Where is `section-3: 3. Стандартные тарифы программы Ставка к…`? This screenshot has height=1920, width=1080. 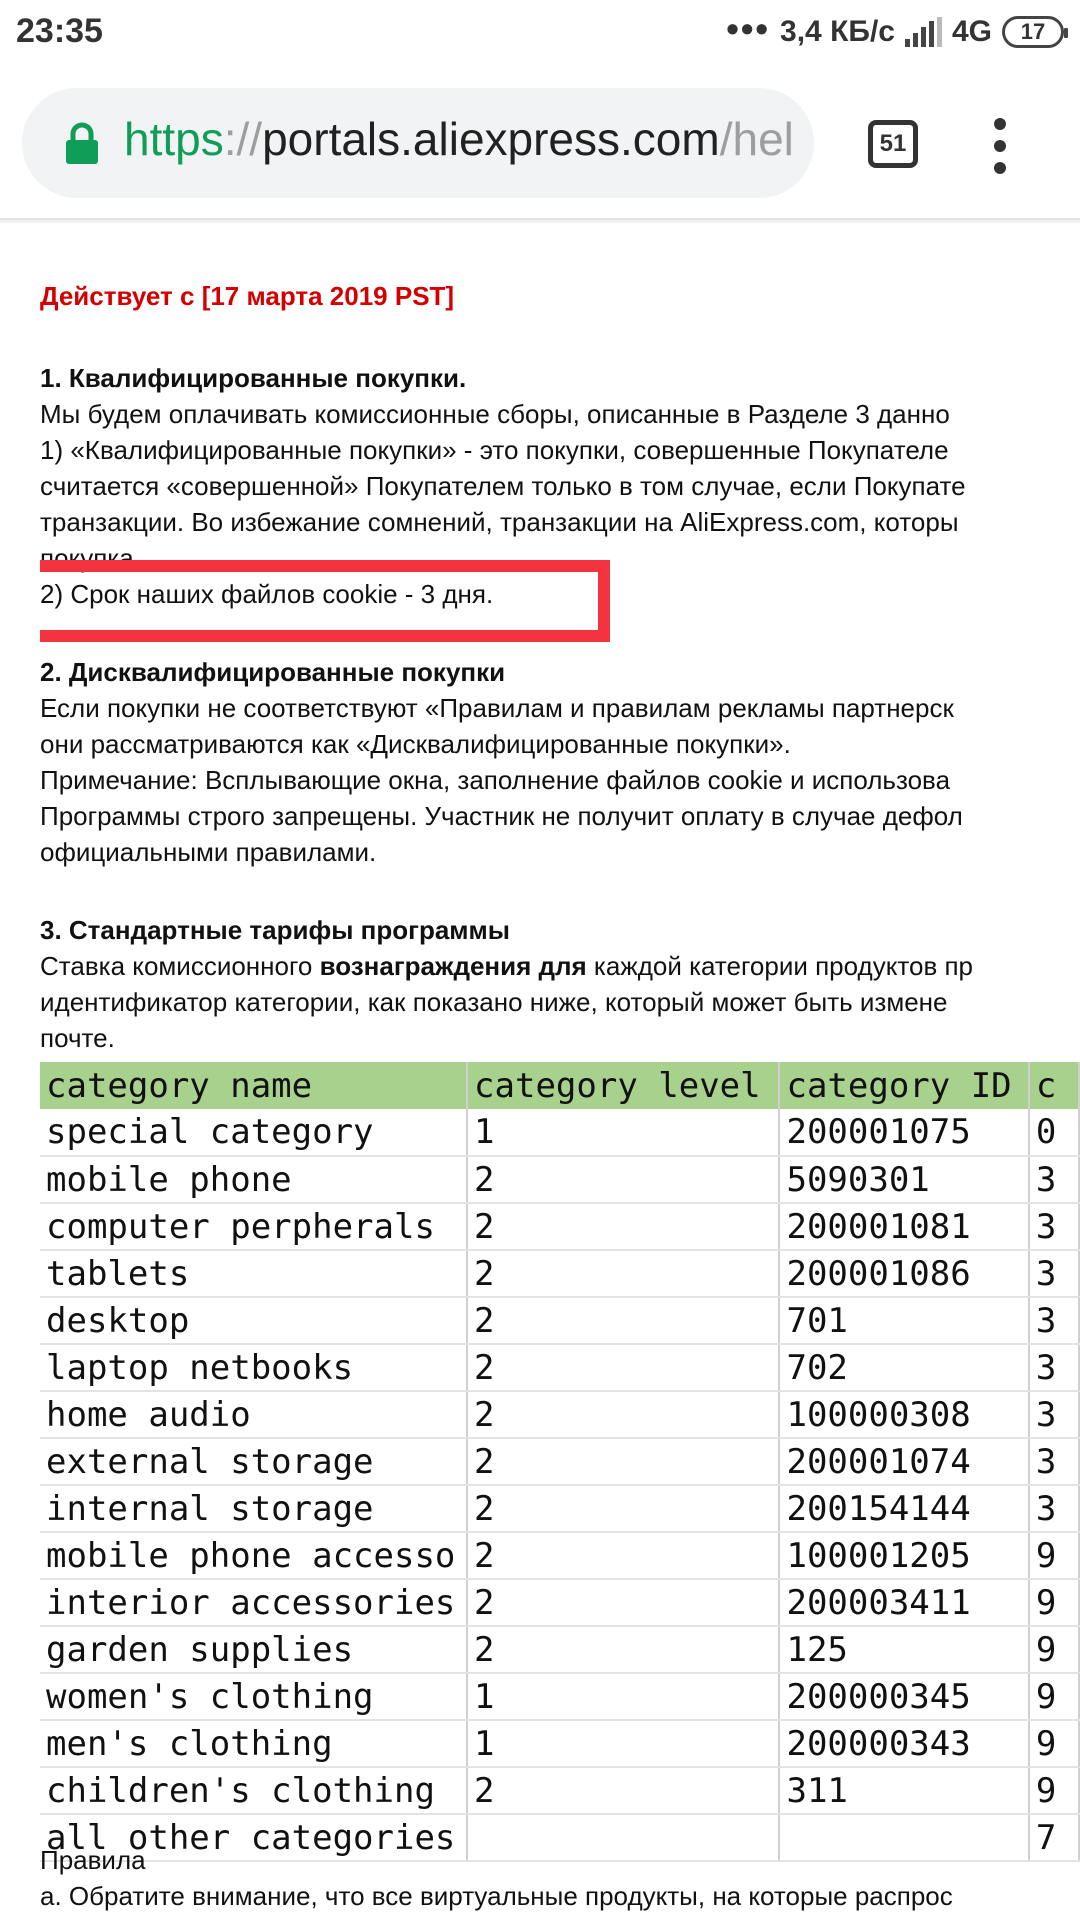 section-3: 3. Стандартные тарифы программы Ставка к… is located at coordinates (506, 984).